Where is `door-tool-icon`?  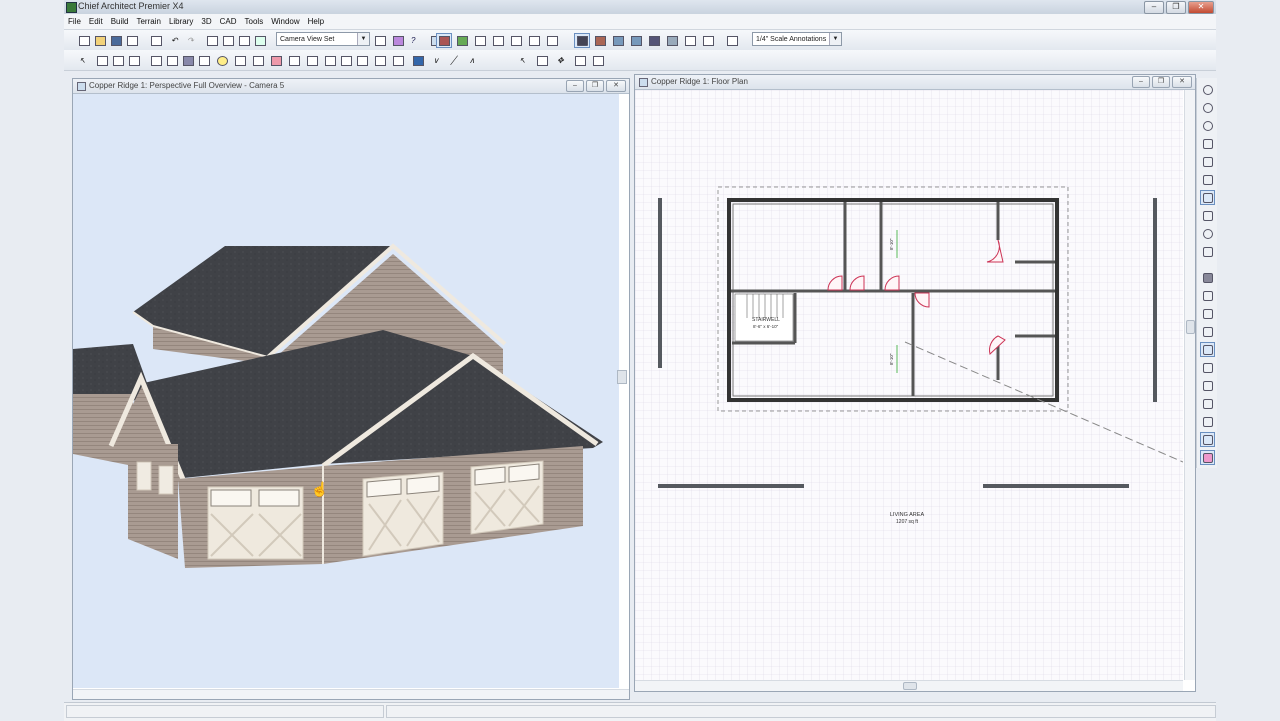
door-tool-icon is located at coordinates (362, 60).